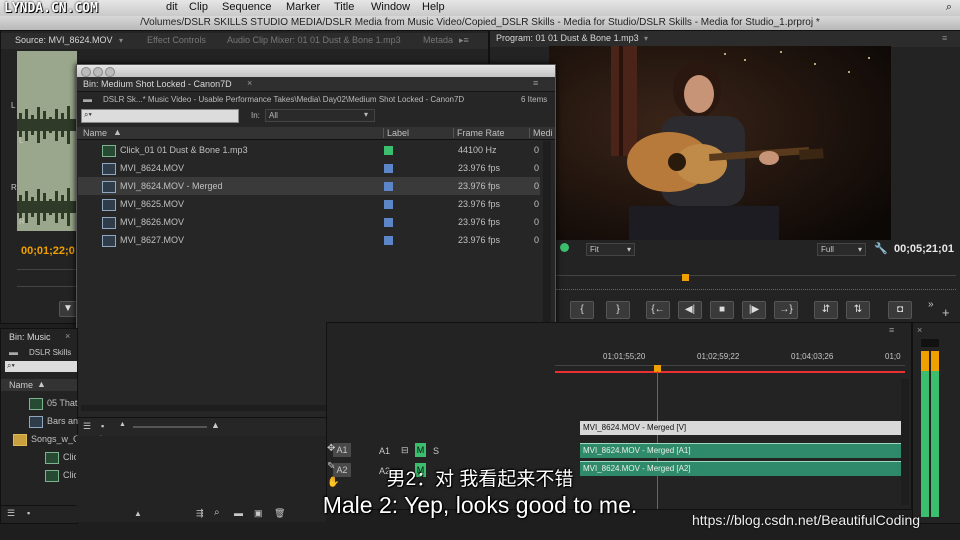 This screenshot has width=960, height=540. I want to click on tab-program: Program: 01 01 Dust & Bone 1.mp3, so click(567, 38).